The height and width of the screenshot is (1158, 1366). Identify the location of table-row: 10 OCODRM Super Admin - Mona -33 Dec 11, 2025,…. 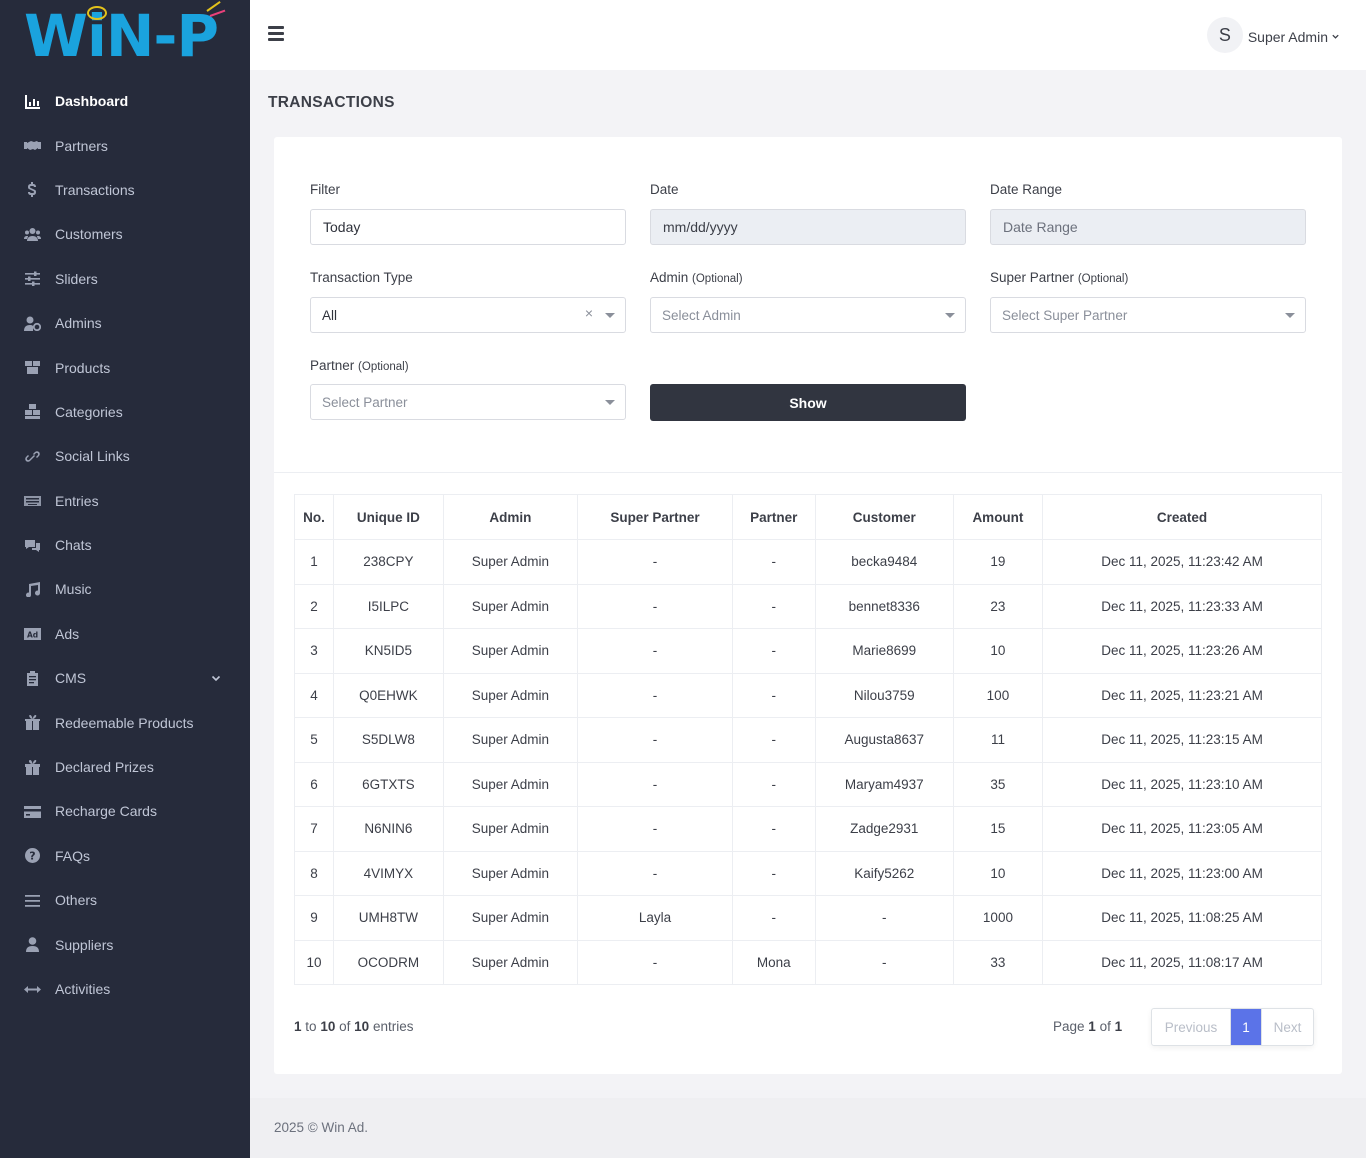
(807, 962).